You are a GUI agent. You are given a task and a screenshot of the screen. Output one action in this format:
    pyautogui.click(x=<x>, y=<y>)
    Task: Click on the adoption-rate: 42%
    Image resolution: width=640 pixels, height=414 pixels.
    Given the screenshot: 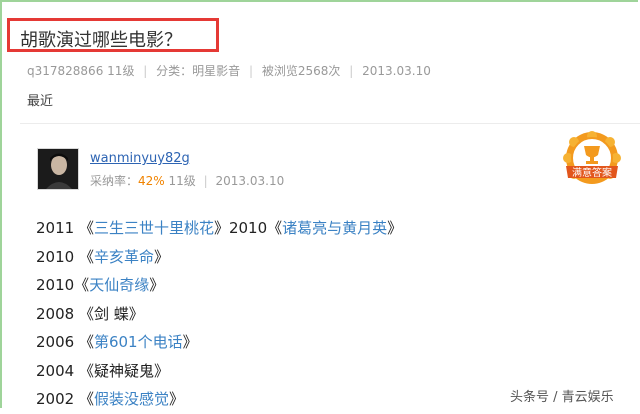 What is the action you would take?
    pyautogui.click(x=151, y=181)
    